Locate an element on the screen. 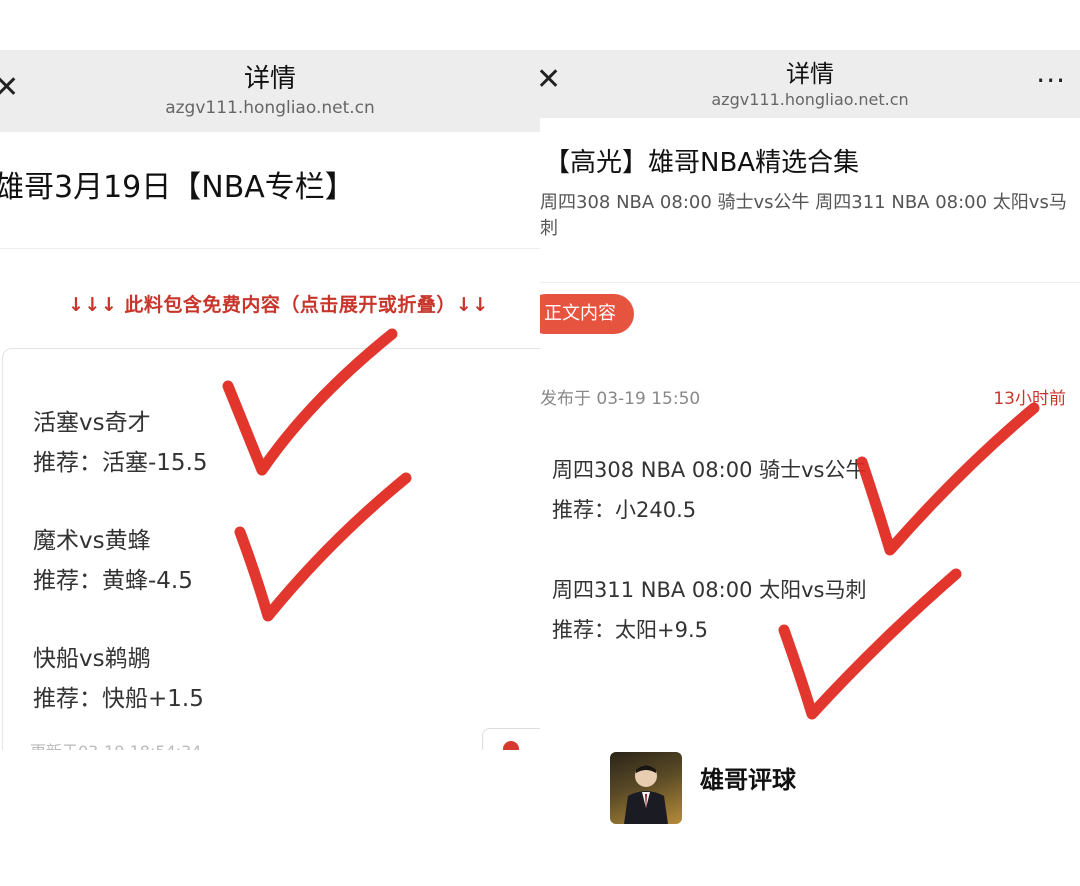 The image size is (1080, 886). right-title-bar: ✕ 详情 azgv111.hongliao.net.cn ··· is located at coordinates (810, 84).